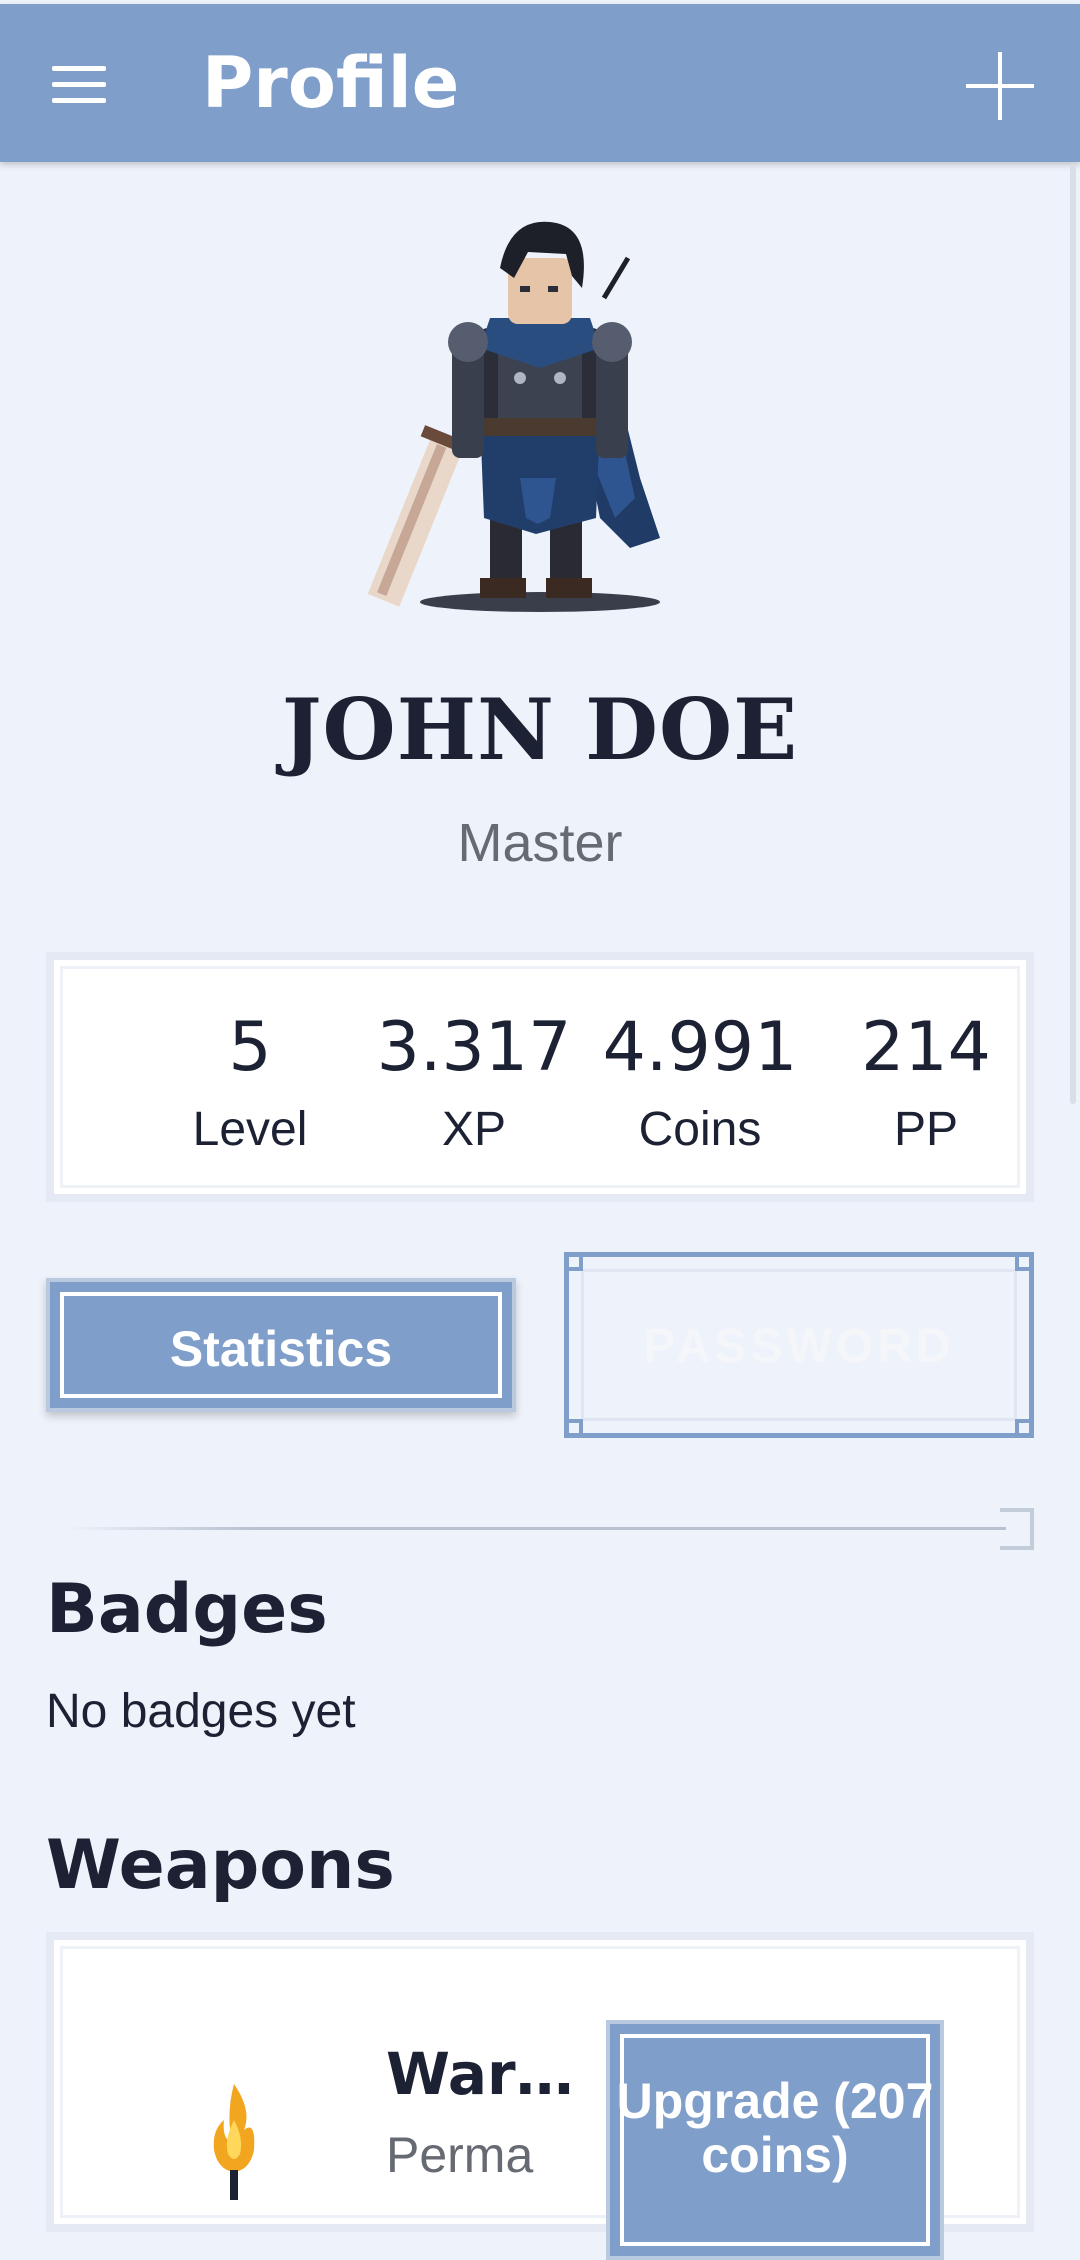  Describe the element at coordinates (1073, 634) in the screenshot. I see `scrollbar` at that location.